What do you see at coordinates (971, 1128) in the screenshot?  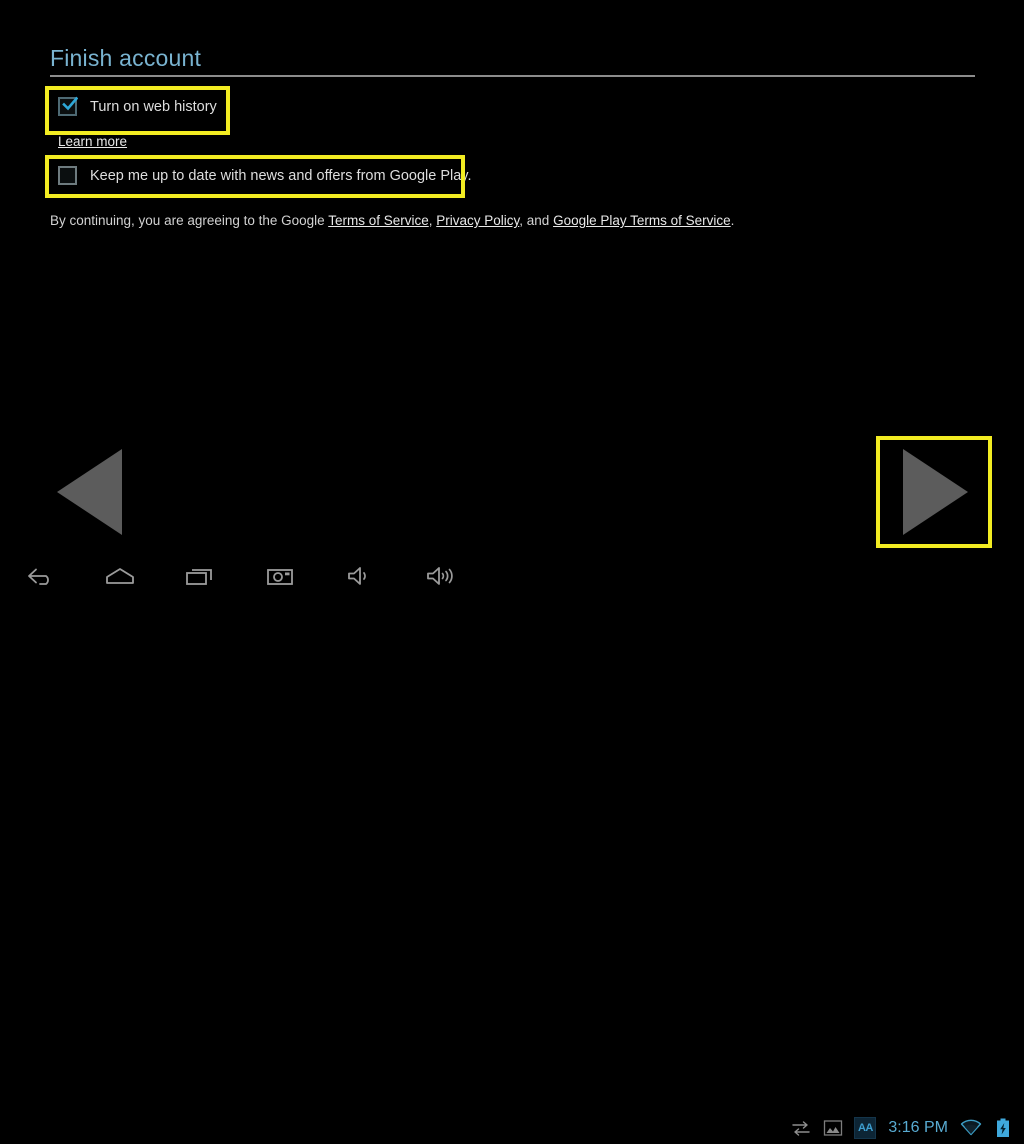 I see `wifi-icon` at bounding box center [971, 1128].